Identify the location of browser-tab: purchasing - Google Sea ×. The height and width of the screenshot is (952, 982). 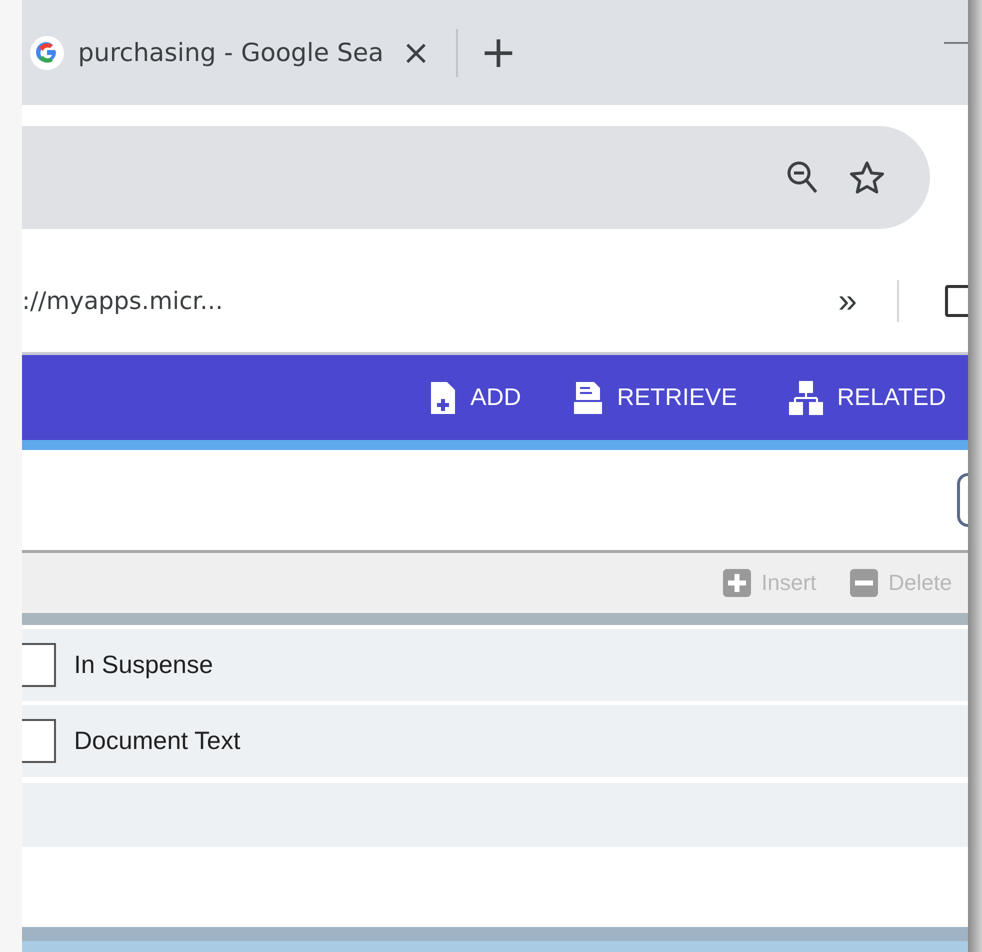
(229, 52).